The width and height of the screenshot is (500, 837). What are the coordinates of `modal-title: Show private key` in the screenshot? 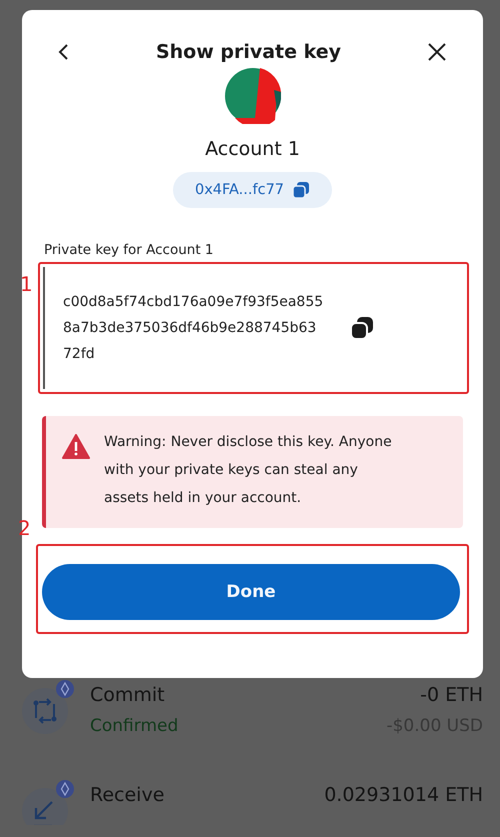 It's located at (249, 52).